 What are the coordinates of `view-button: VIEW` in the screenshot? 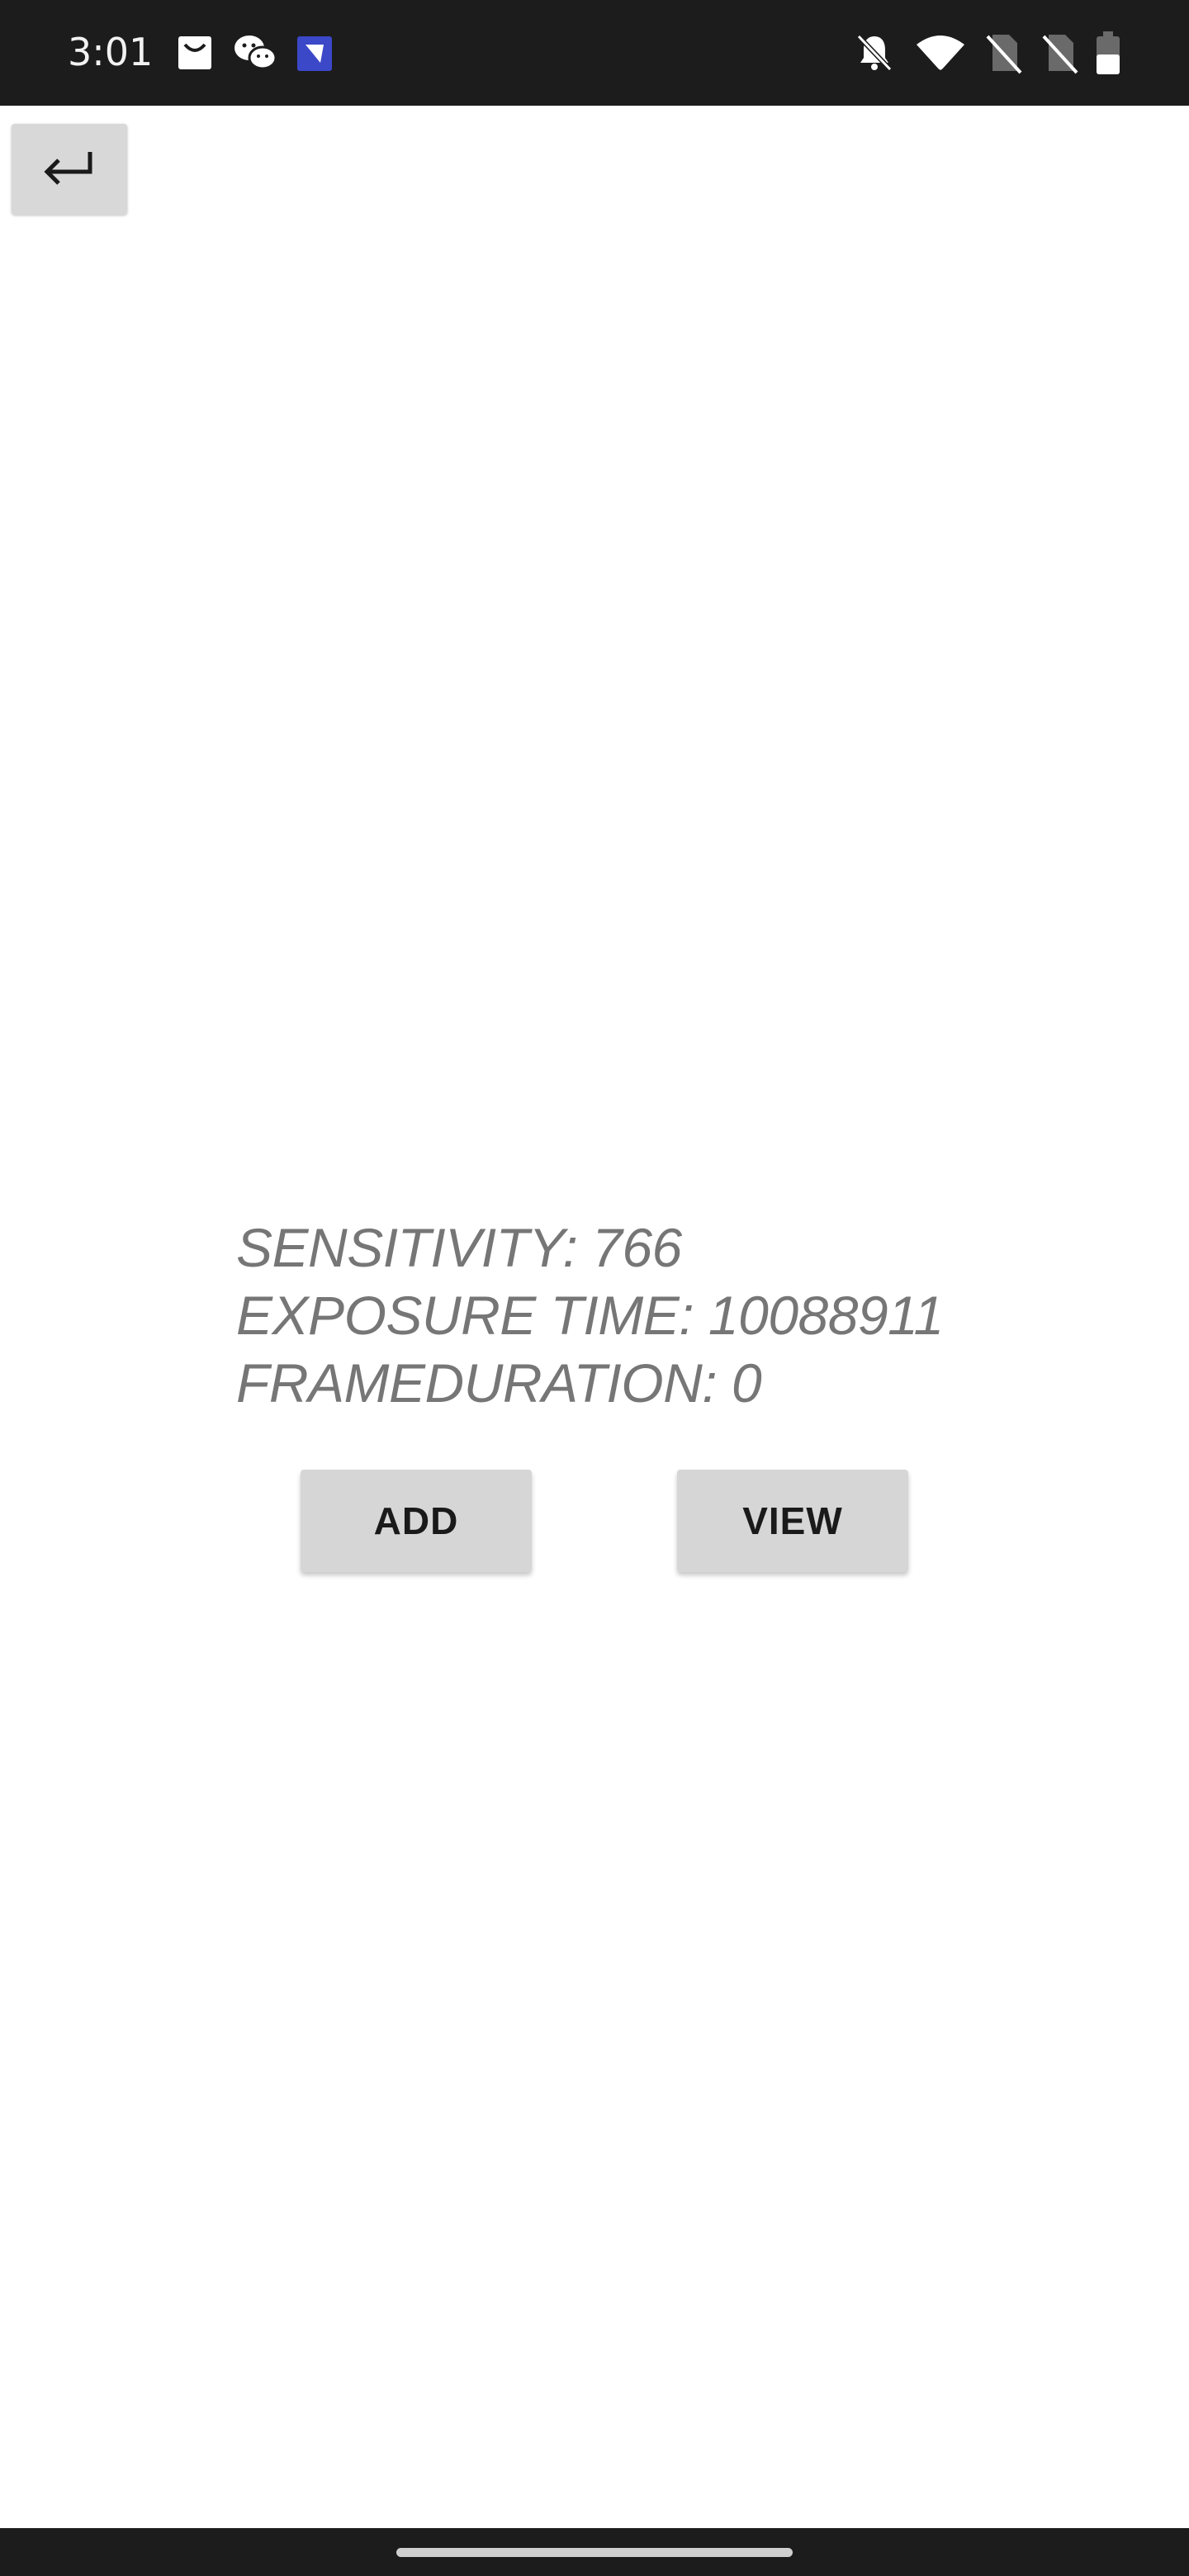 It's located at (792, 1521).